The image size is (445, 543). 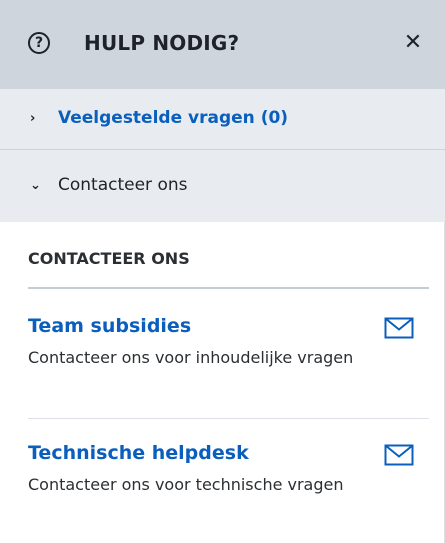 I want to click on question-circle-icon: ?, so click(x=39, y=43).